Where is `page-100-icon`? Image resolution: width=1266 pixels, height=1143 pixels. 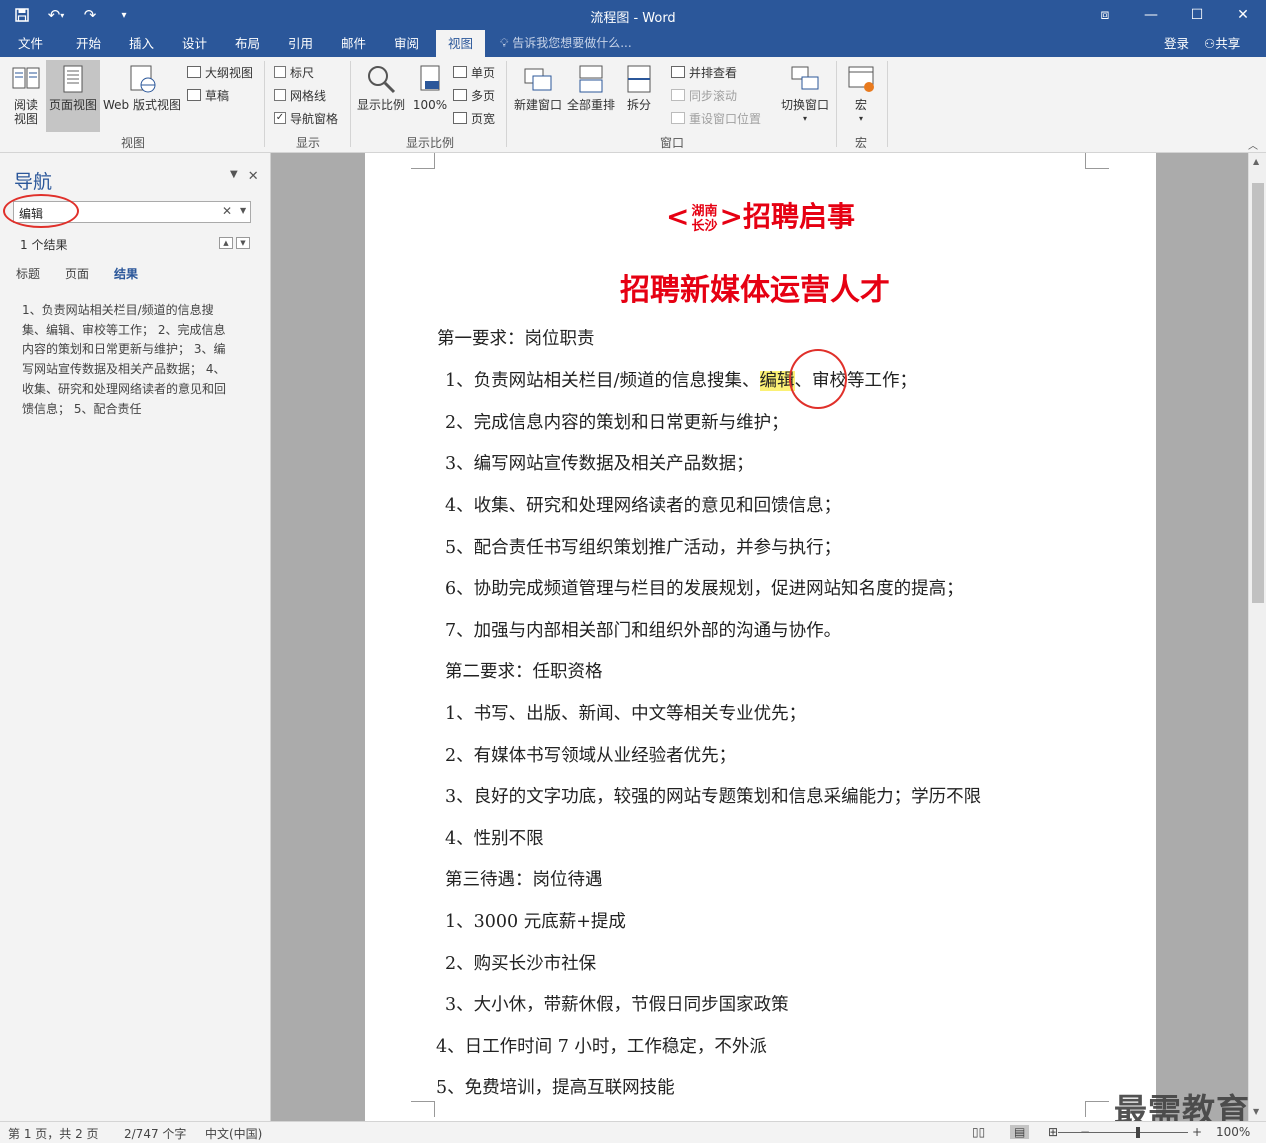
page-100-icon is located at coordinates (430, 78).